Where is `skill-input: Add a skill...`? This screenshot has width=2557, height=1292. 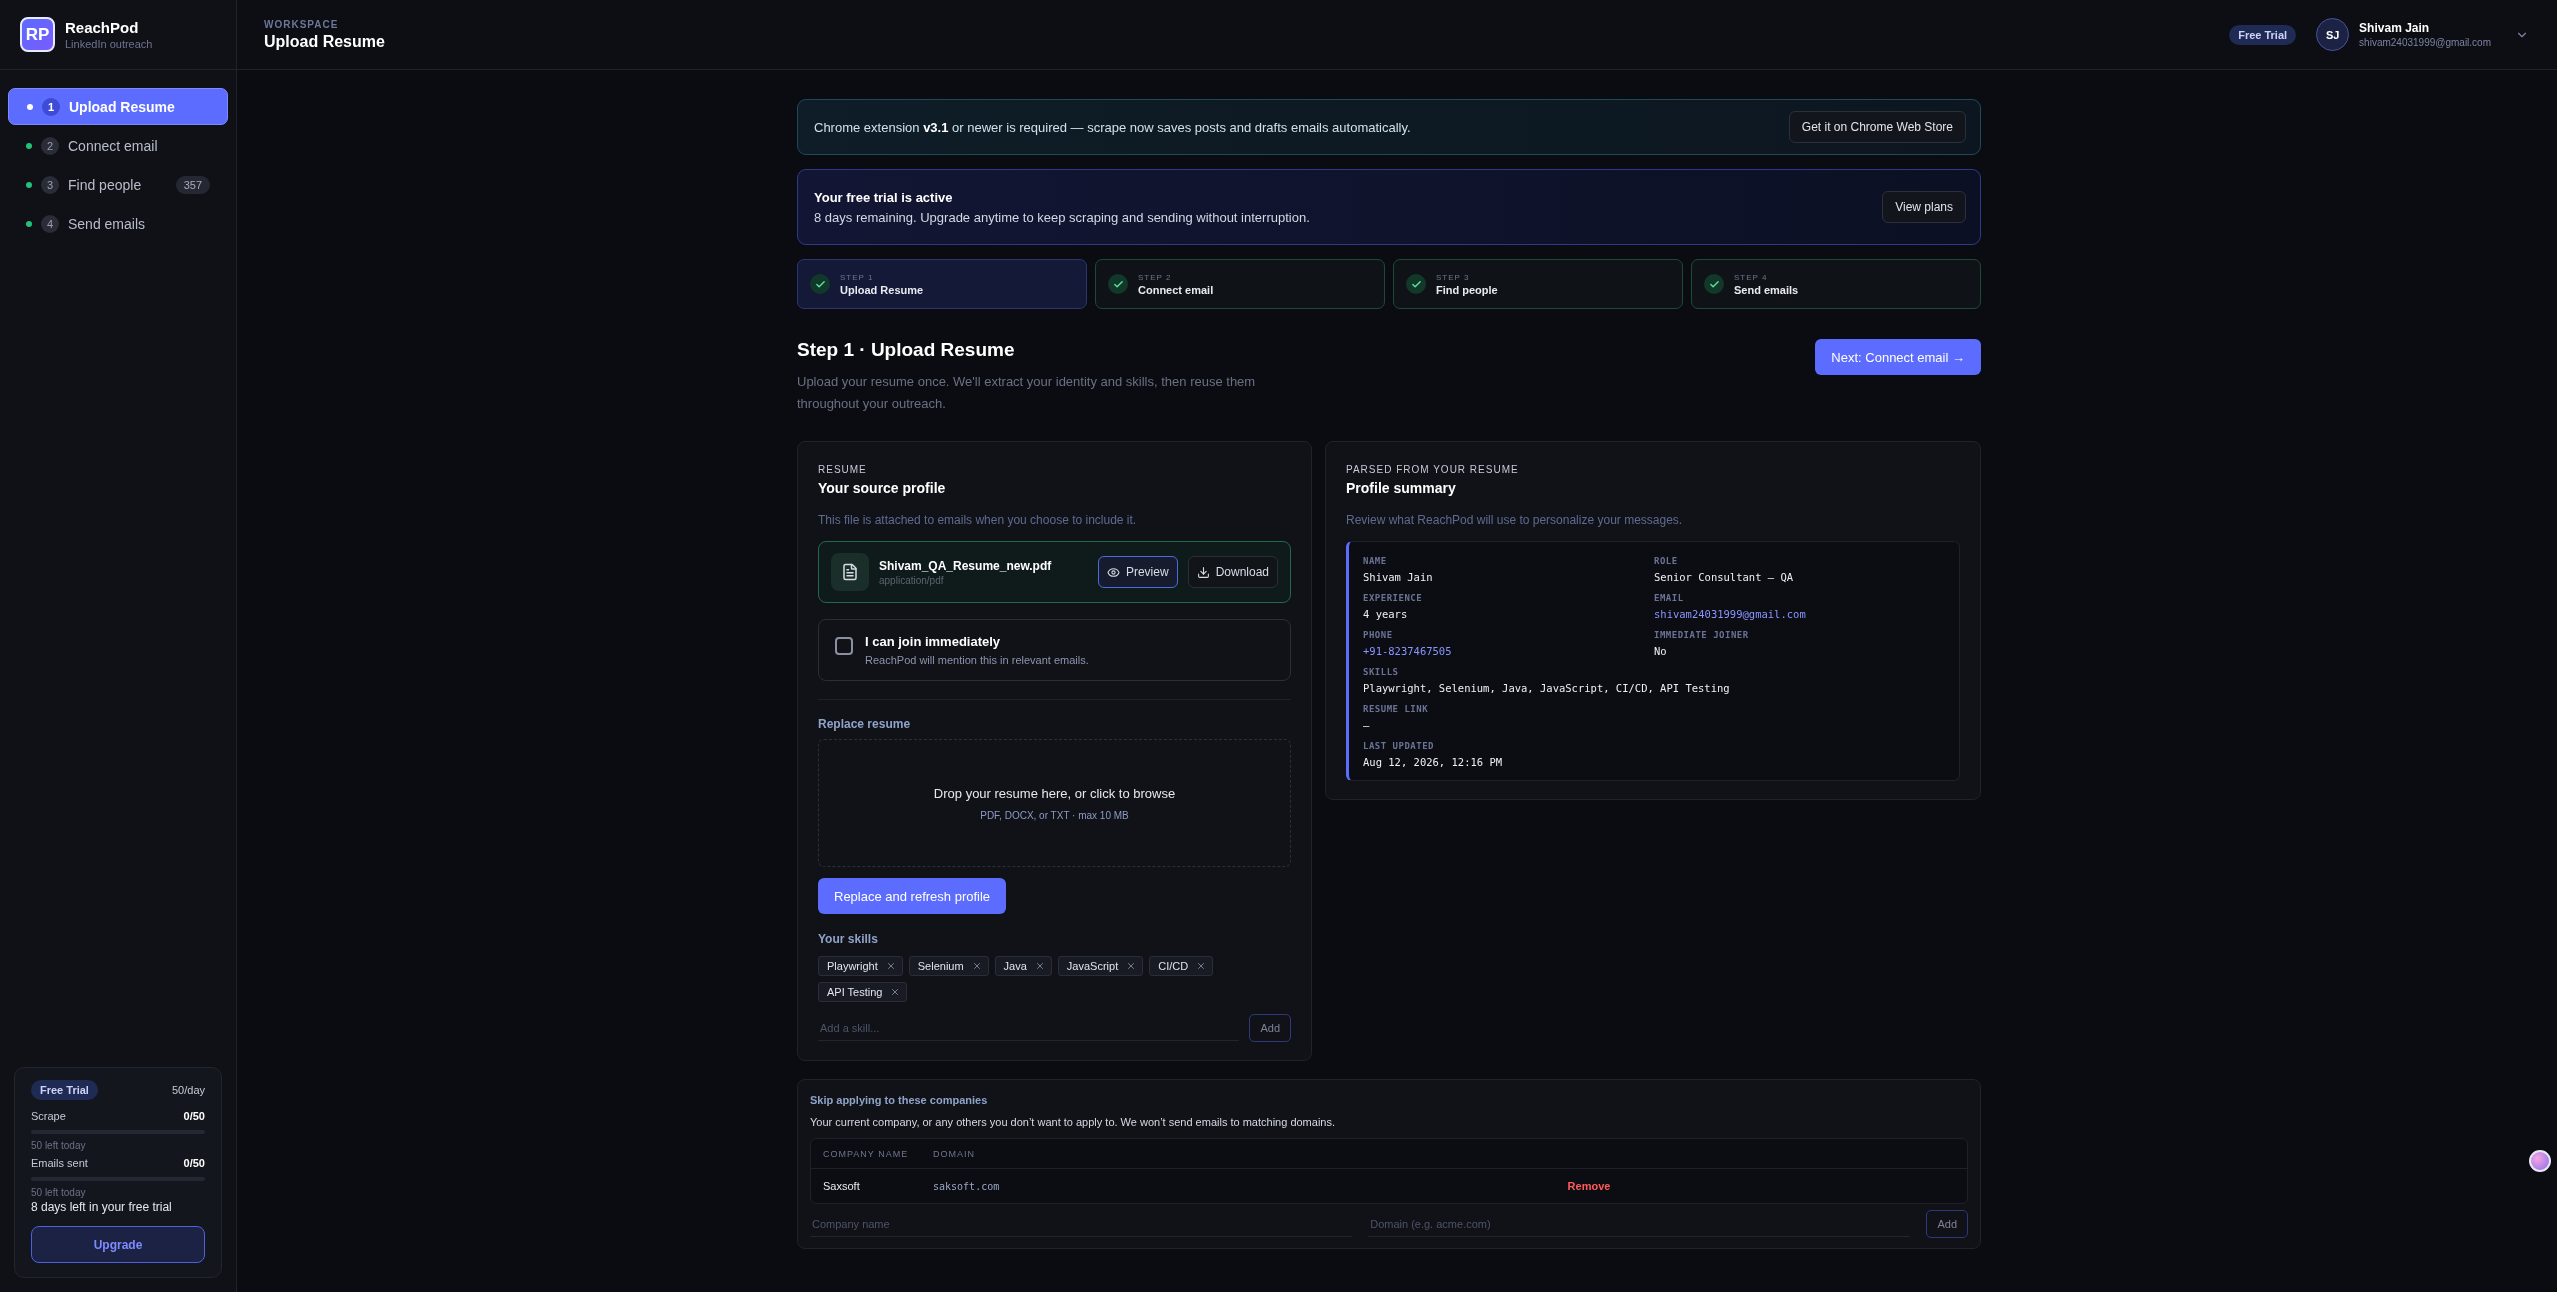
skill-input: Add a skill... is located at coordinates (1029, 1028).